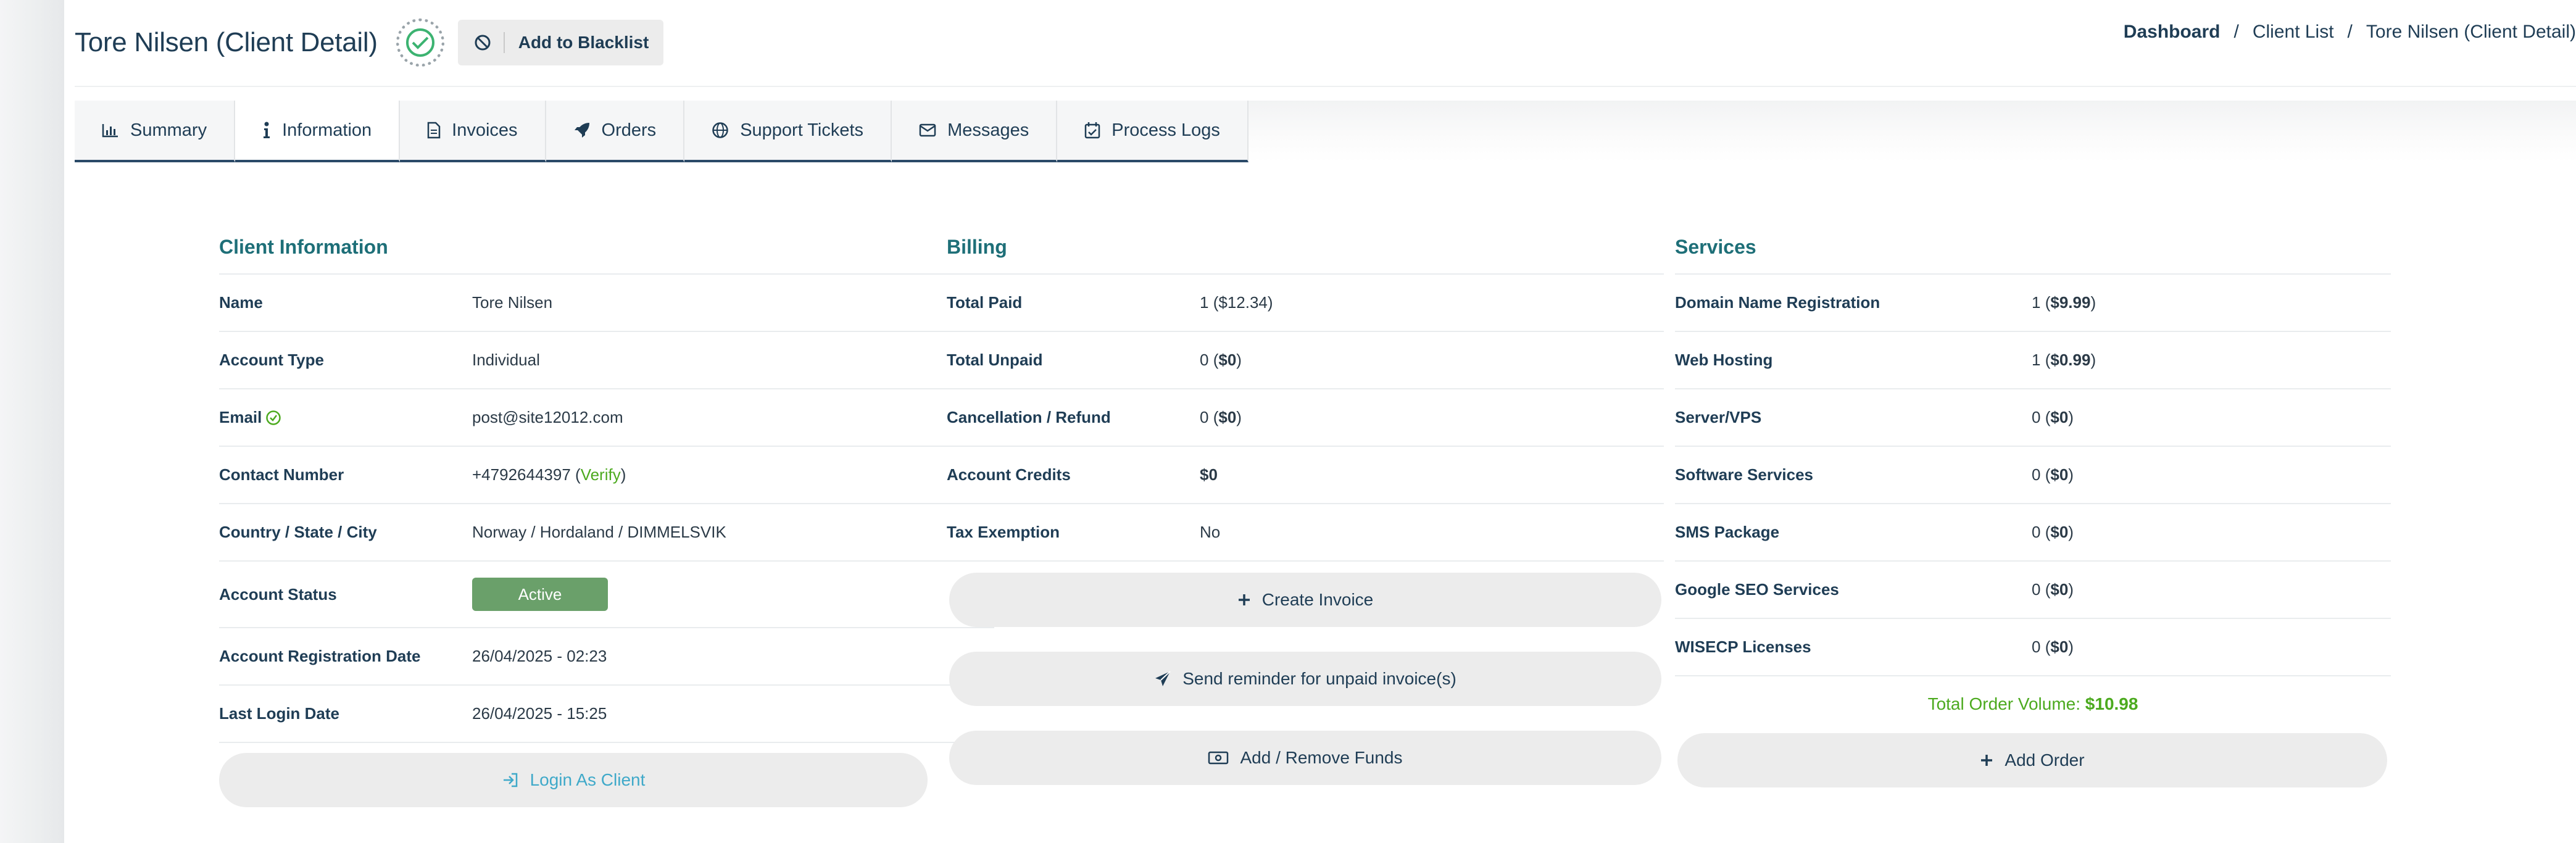 The height and width of the screenshot is (843, 2576). I want to click on info-row-email: Email post@site12012.com, so click(606, 418).